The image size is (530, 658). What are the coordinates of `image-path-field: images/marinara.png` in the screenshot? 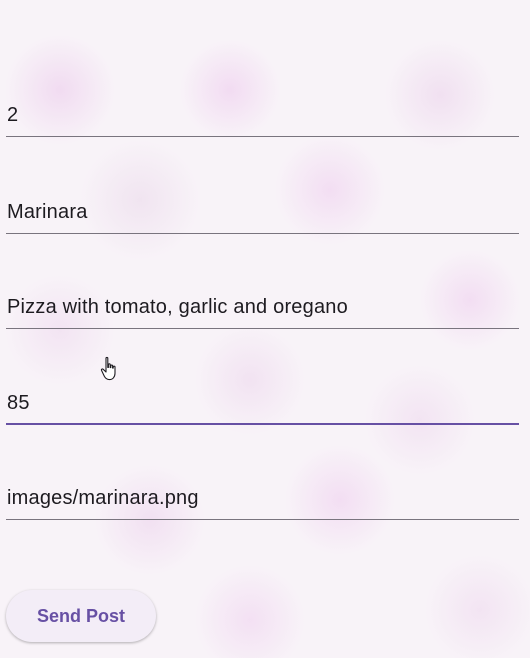 It's located at (262, 490).